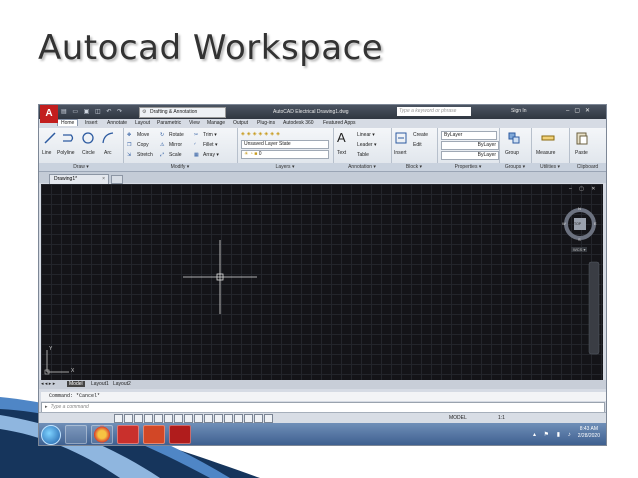 This screenshot has width=638, height=478. I want to click on window-controls: –▢✕, so click(580, 110).